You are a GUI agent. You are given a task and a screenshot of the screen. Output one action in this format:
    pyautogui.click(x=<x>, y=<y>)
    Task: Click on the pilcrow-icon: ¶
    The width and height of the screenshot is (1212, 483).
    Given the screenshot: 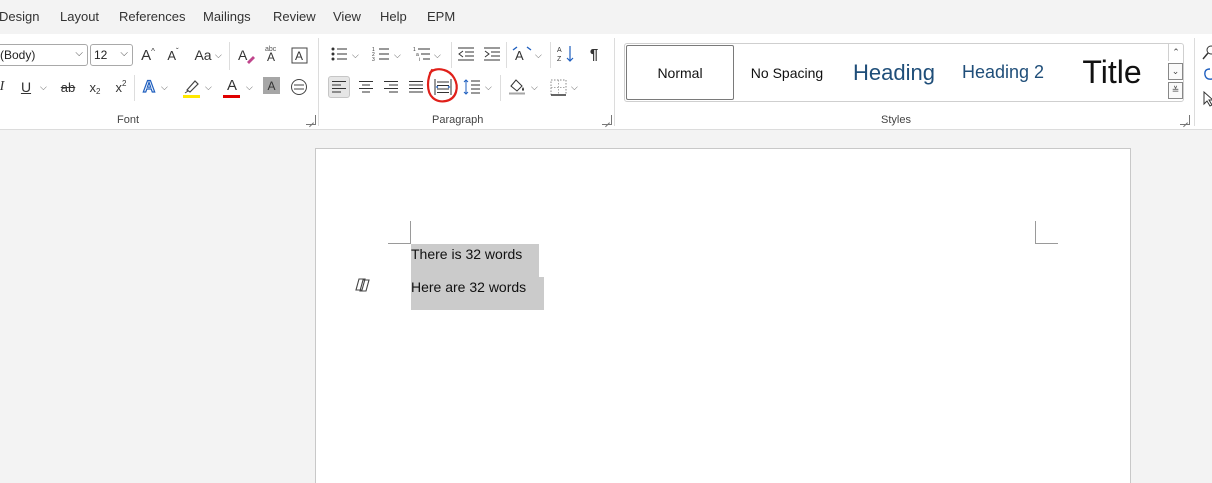 What is the action you would take?
    pyautogui.click(x=594, y=54)
    